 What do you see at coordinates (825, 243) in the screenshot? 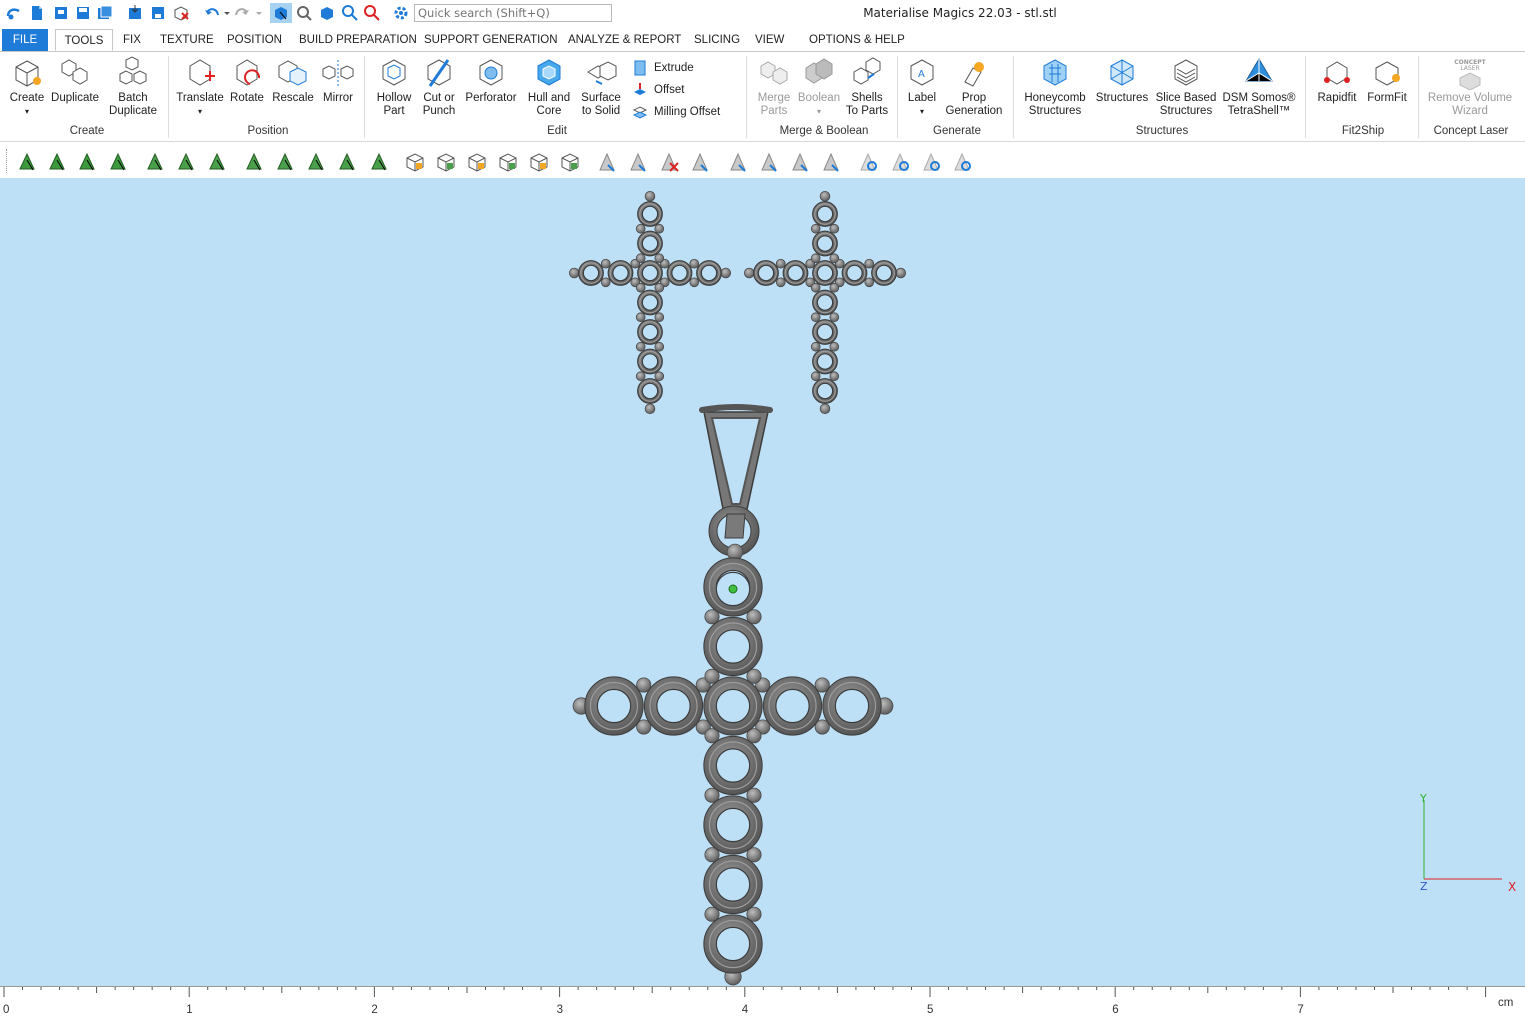
I see `stone-hole` at bounding box center [825, 243].